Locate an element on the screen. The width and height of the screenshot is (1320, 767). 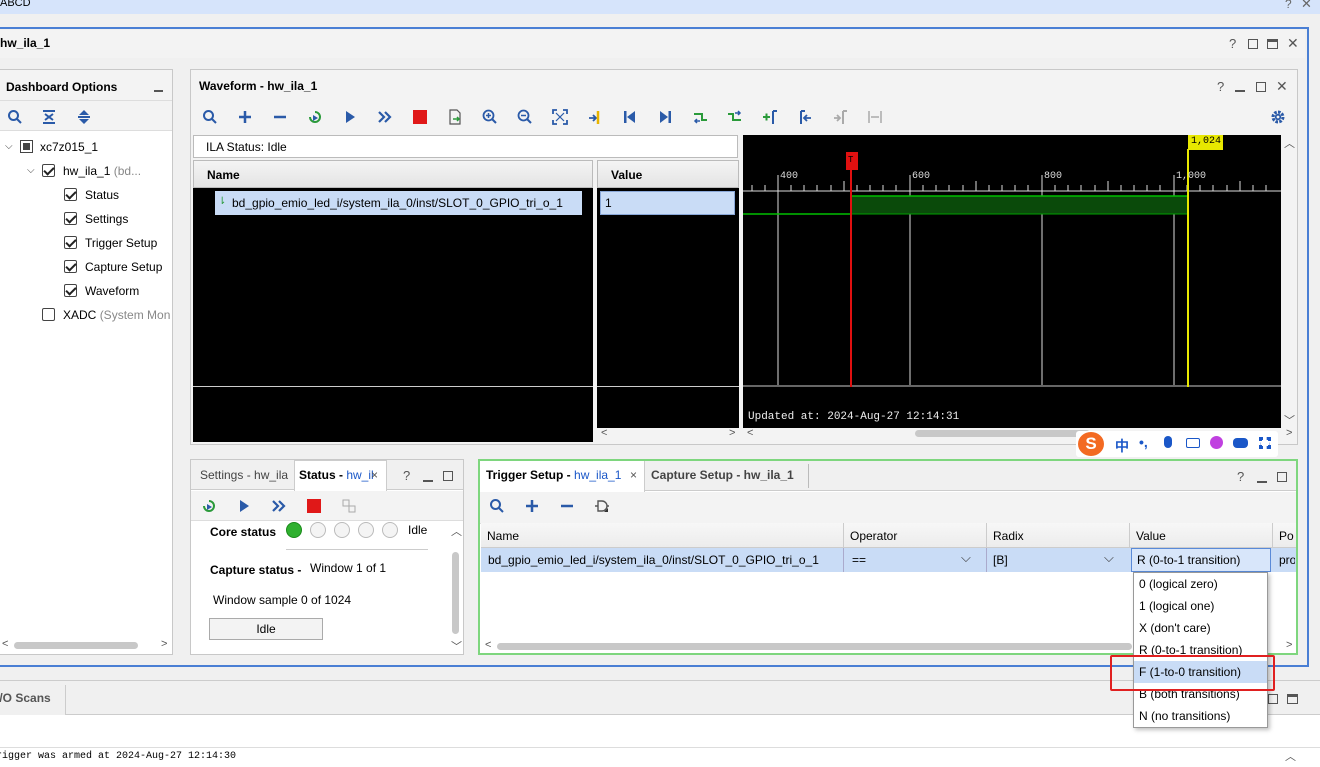
tree-item-waveform: Waveform is located at coordinates (112, 291).